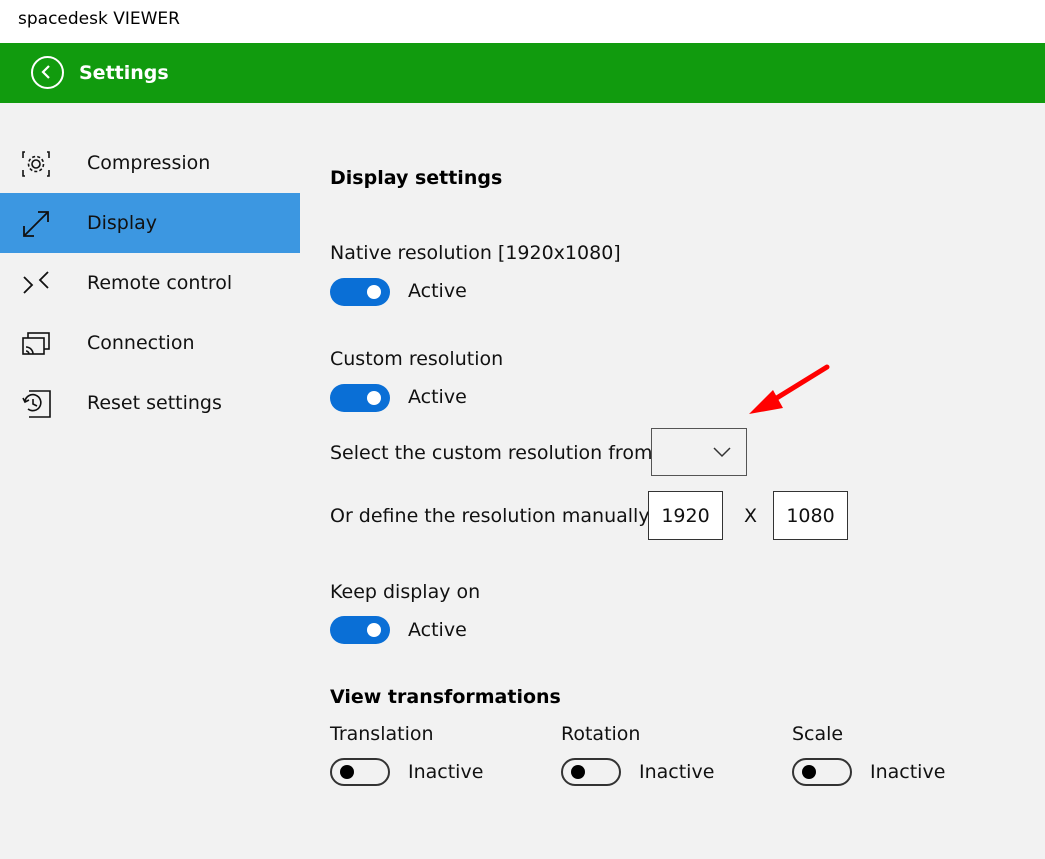  Describe the element at coordinates (437, 630) in the screenshot. I see `keep-display-on-state: Active` at that location.